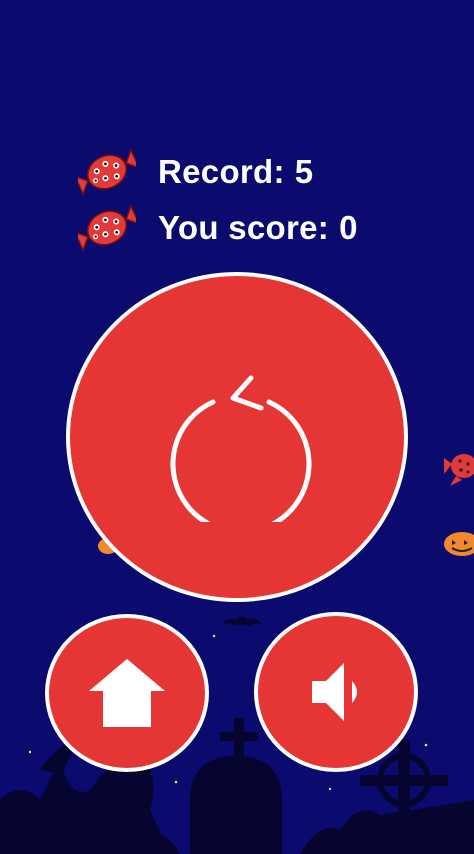 Image resolution: width=474 pixels, height=854 pixels. What do you see at coordinates (304, 171) in the screenshot?
I see `record-value: 5` at bounding box center [304, 171].